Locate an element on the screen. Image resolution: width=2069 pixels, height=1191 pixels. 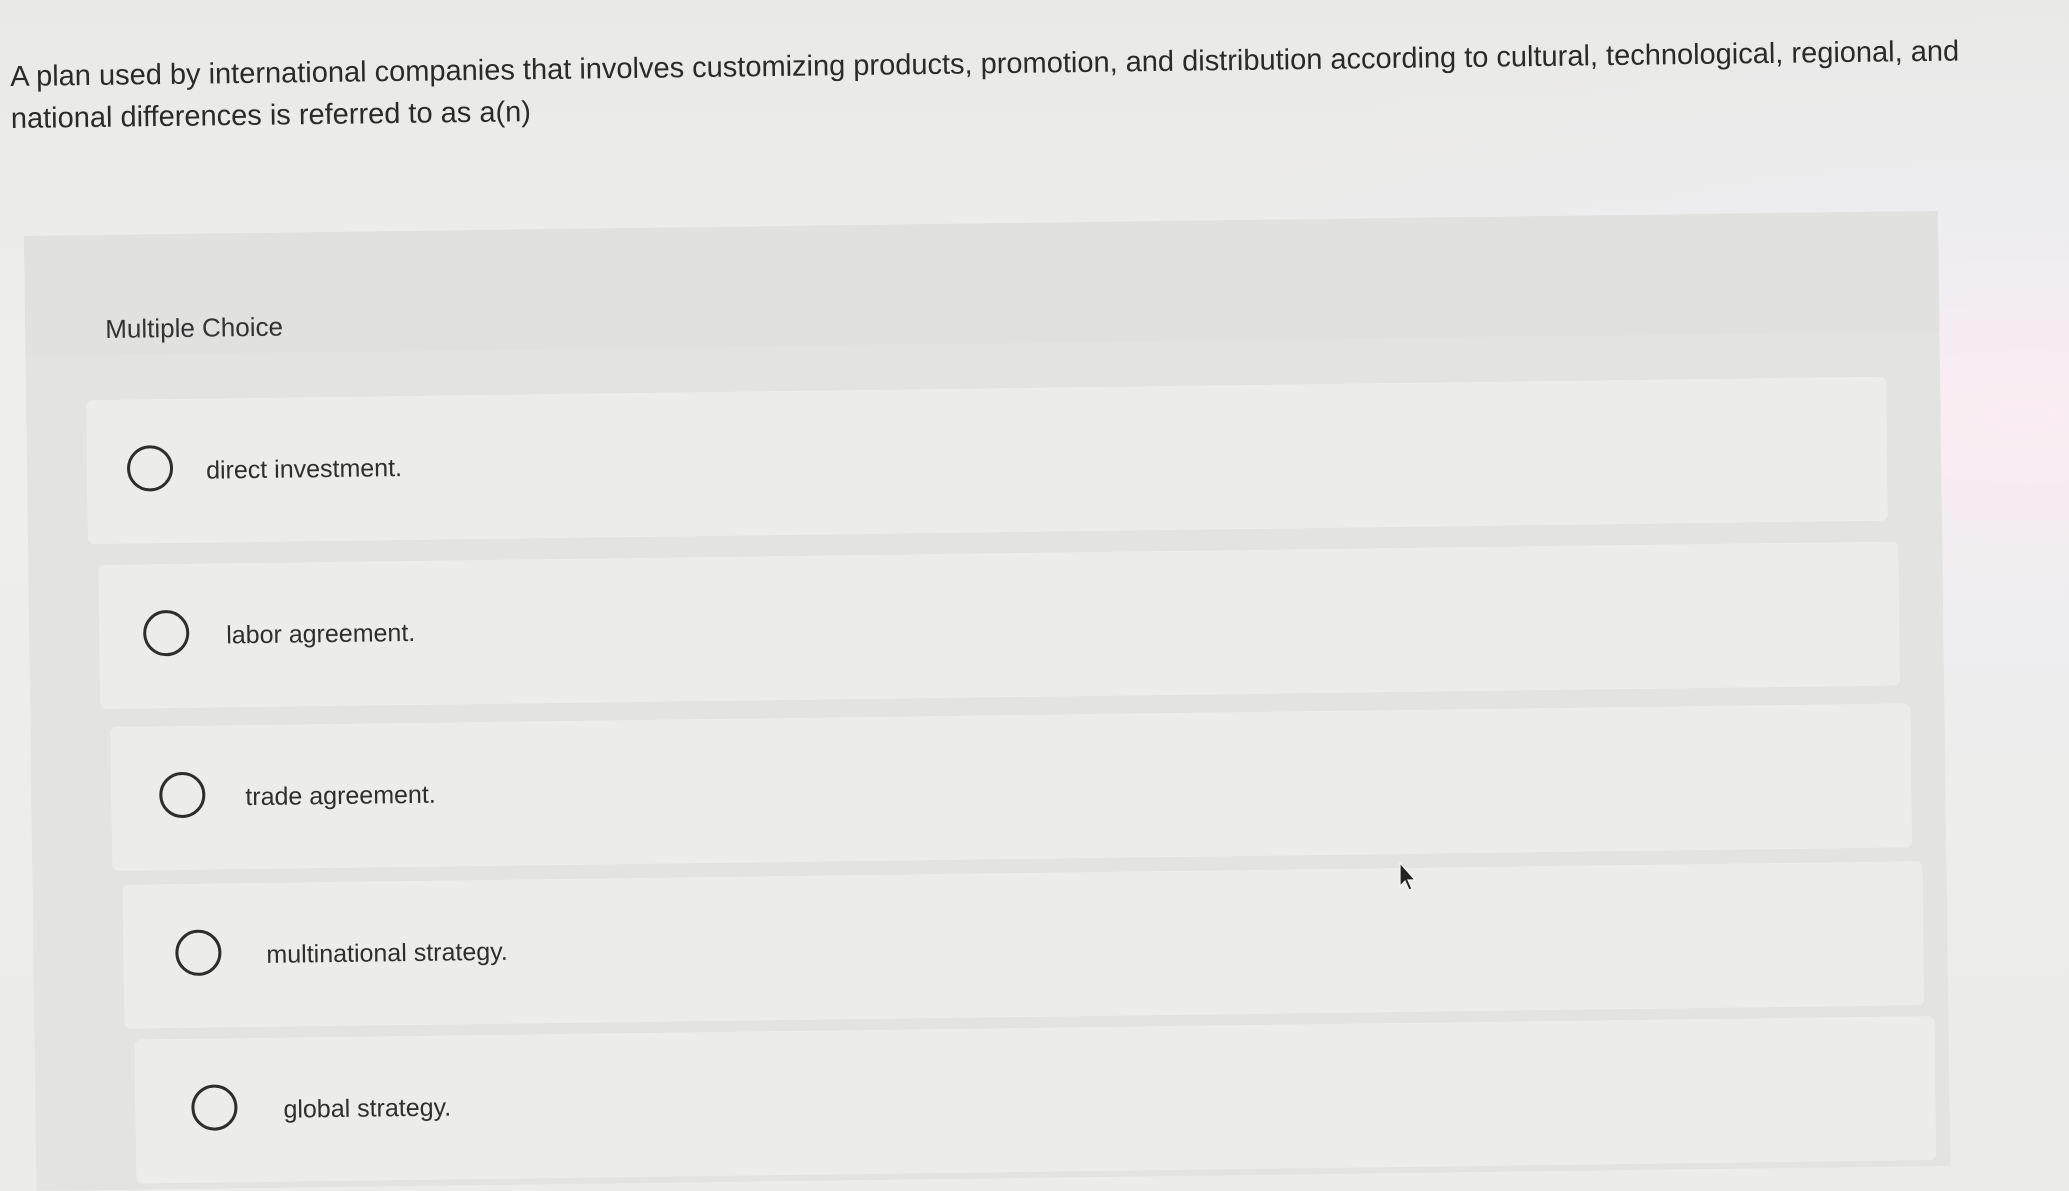
answer-option-1: direct investment. is located at coordinates (987, 460).